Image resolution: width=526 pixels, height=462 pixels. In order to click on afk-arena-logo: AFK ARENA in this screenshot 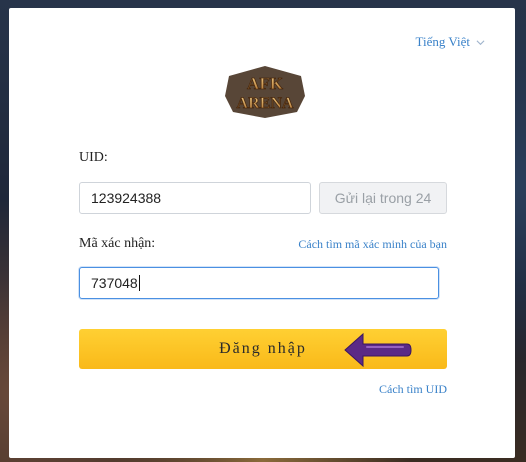, I will do `click(265, 92)`.